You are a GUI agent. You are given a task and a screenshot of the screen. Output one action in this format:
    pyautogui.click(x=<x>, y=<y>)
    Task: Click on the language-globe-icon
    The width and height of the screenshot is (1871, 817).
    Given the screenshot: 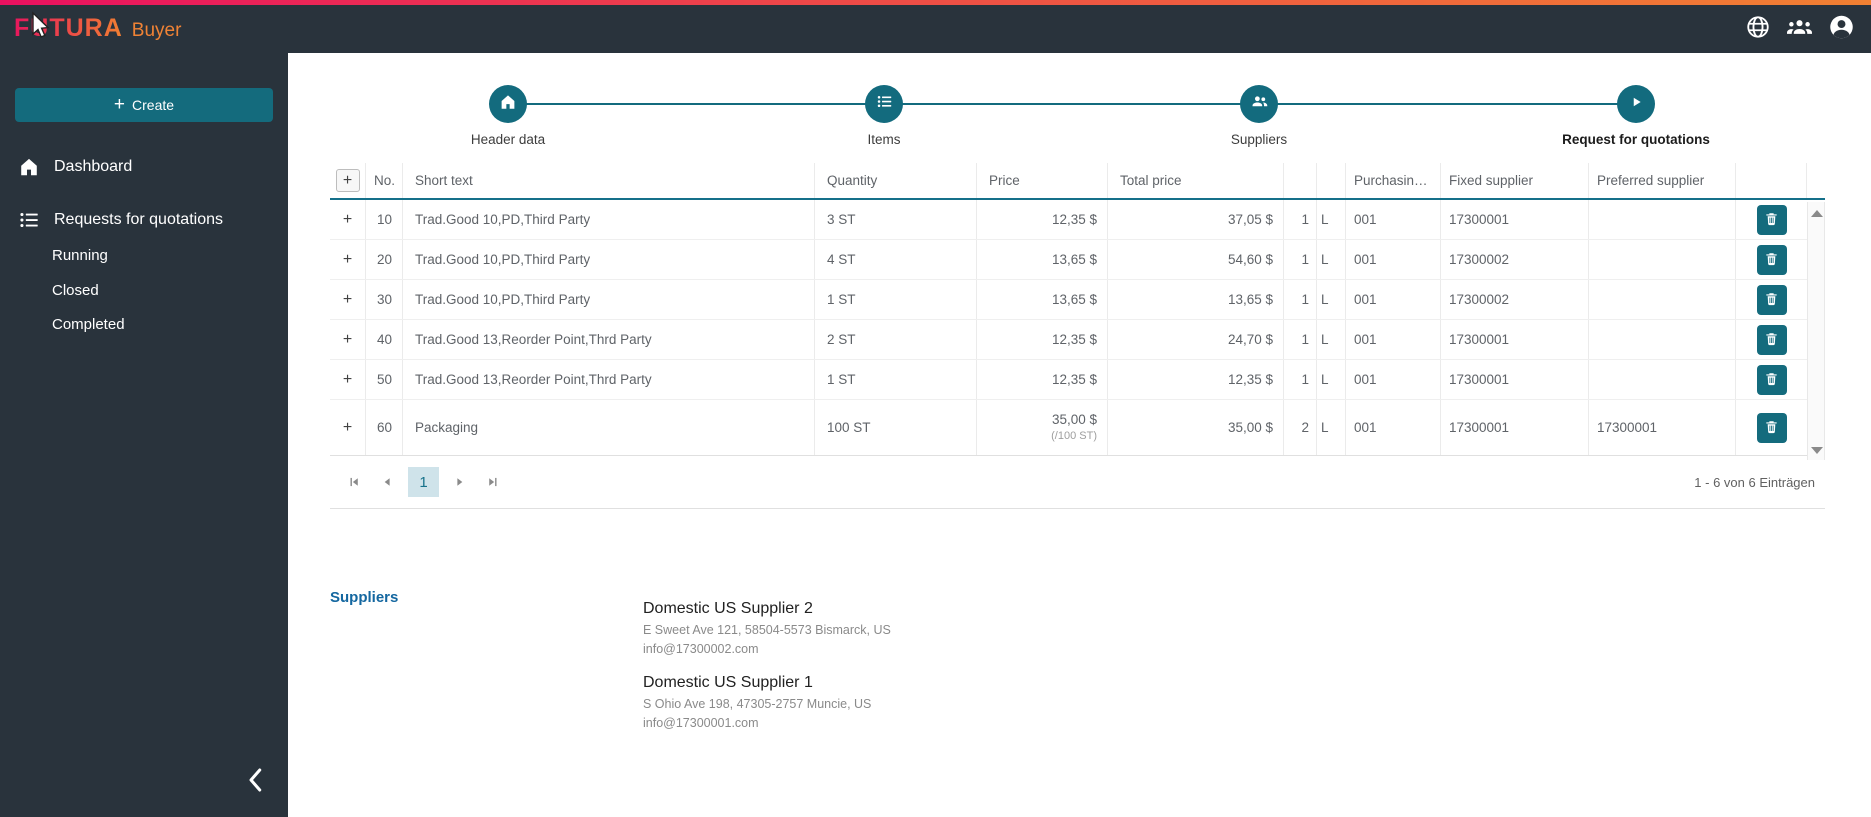 What is the action you would take?
    pyautogui.click(x=1757, y=26)
    